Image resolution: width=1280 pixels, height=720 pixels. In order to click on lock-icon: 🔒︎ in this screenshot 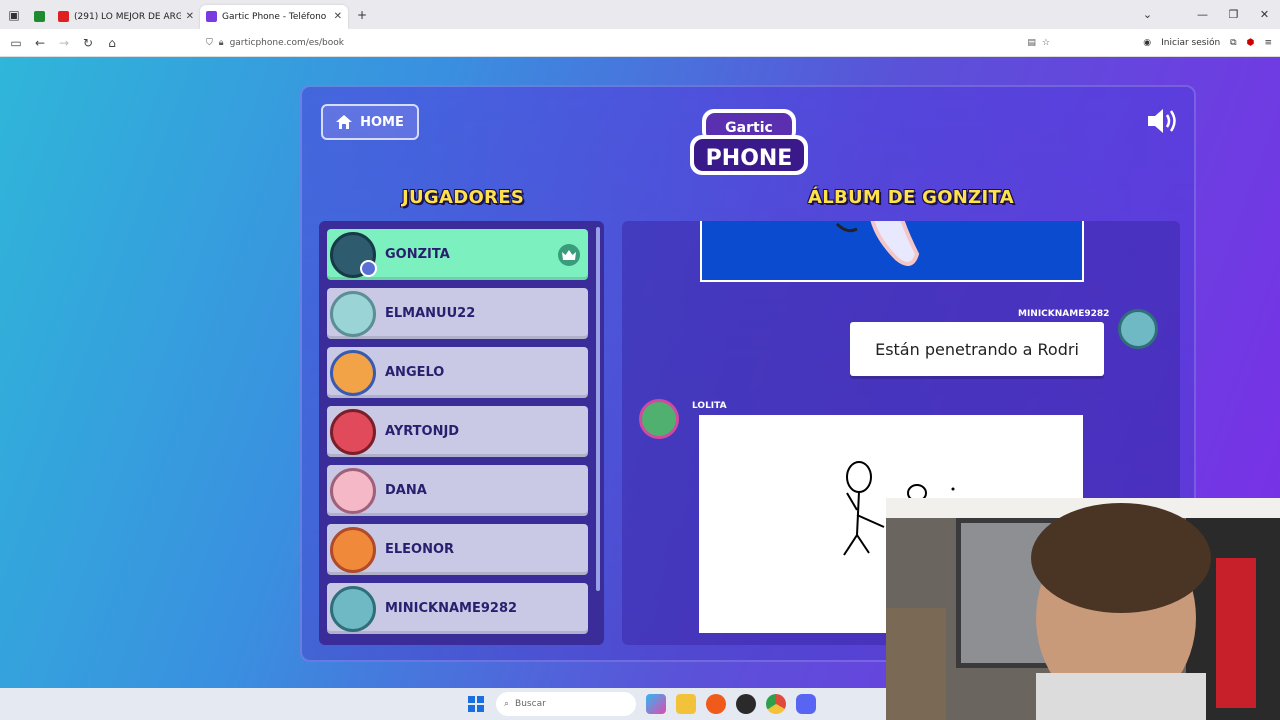, I will do `click(221, 43)`.